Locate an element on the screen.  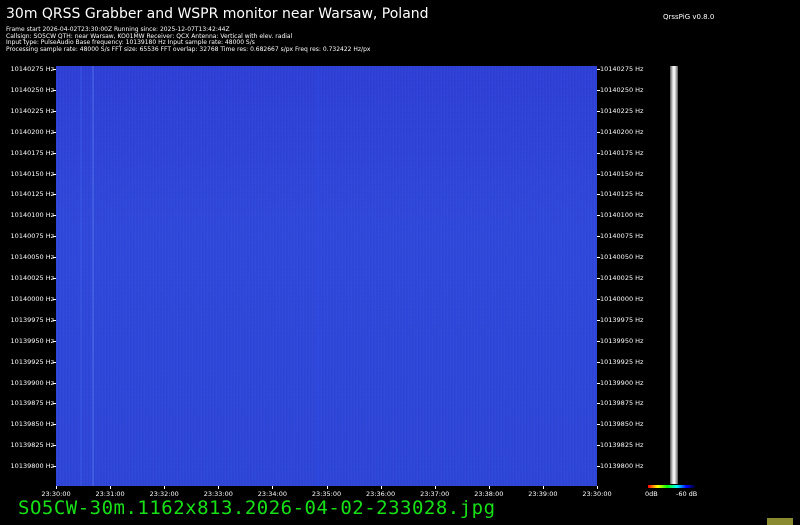
y-tick-label-left: 10139975 Hz is located at coordinates (32, 319).